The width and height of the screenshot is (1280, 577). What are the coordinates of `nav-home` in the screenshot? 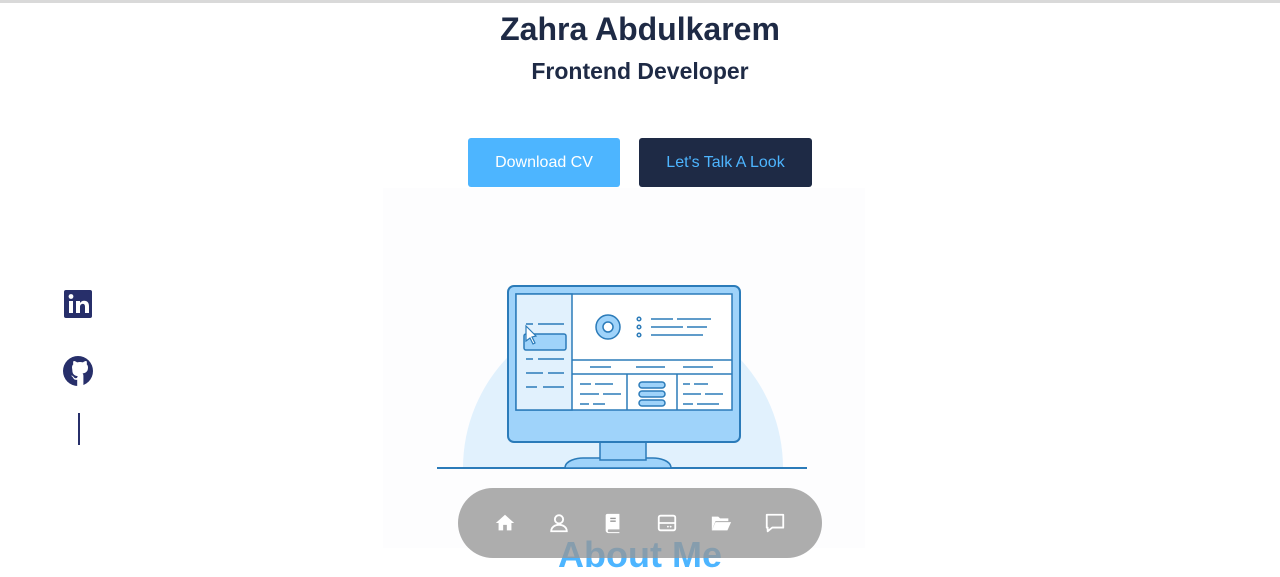 It's located at (505, 523).